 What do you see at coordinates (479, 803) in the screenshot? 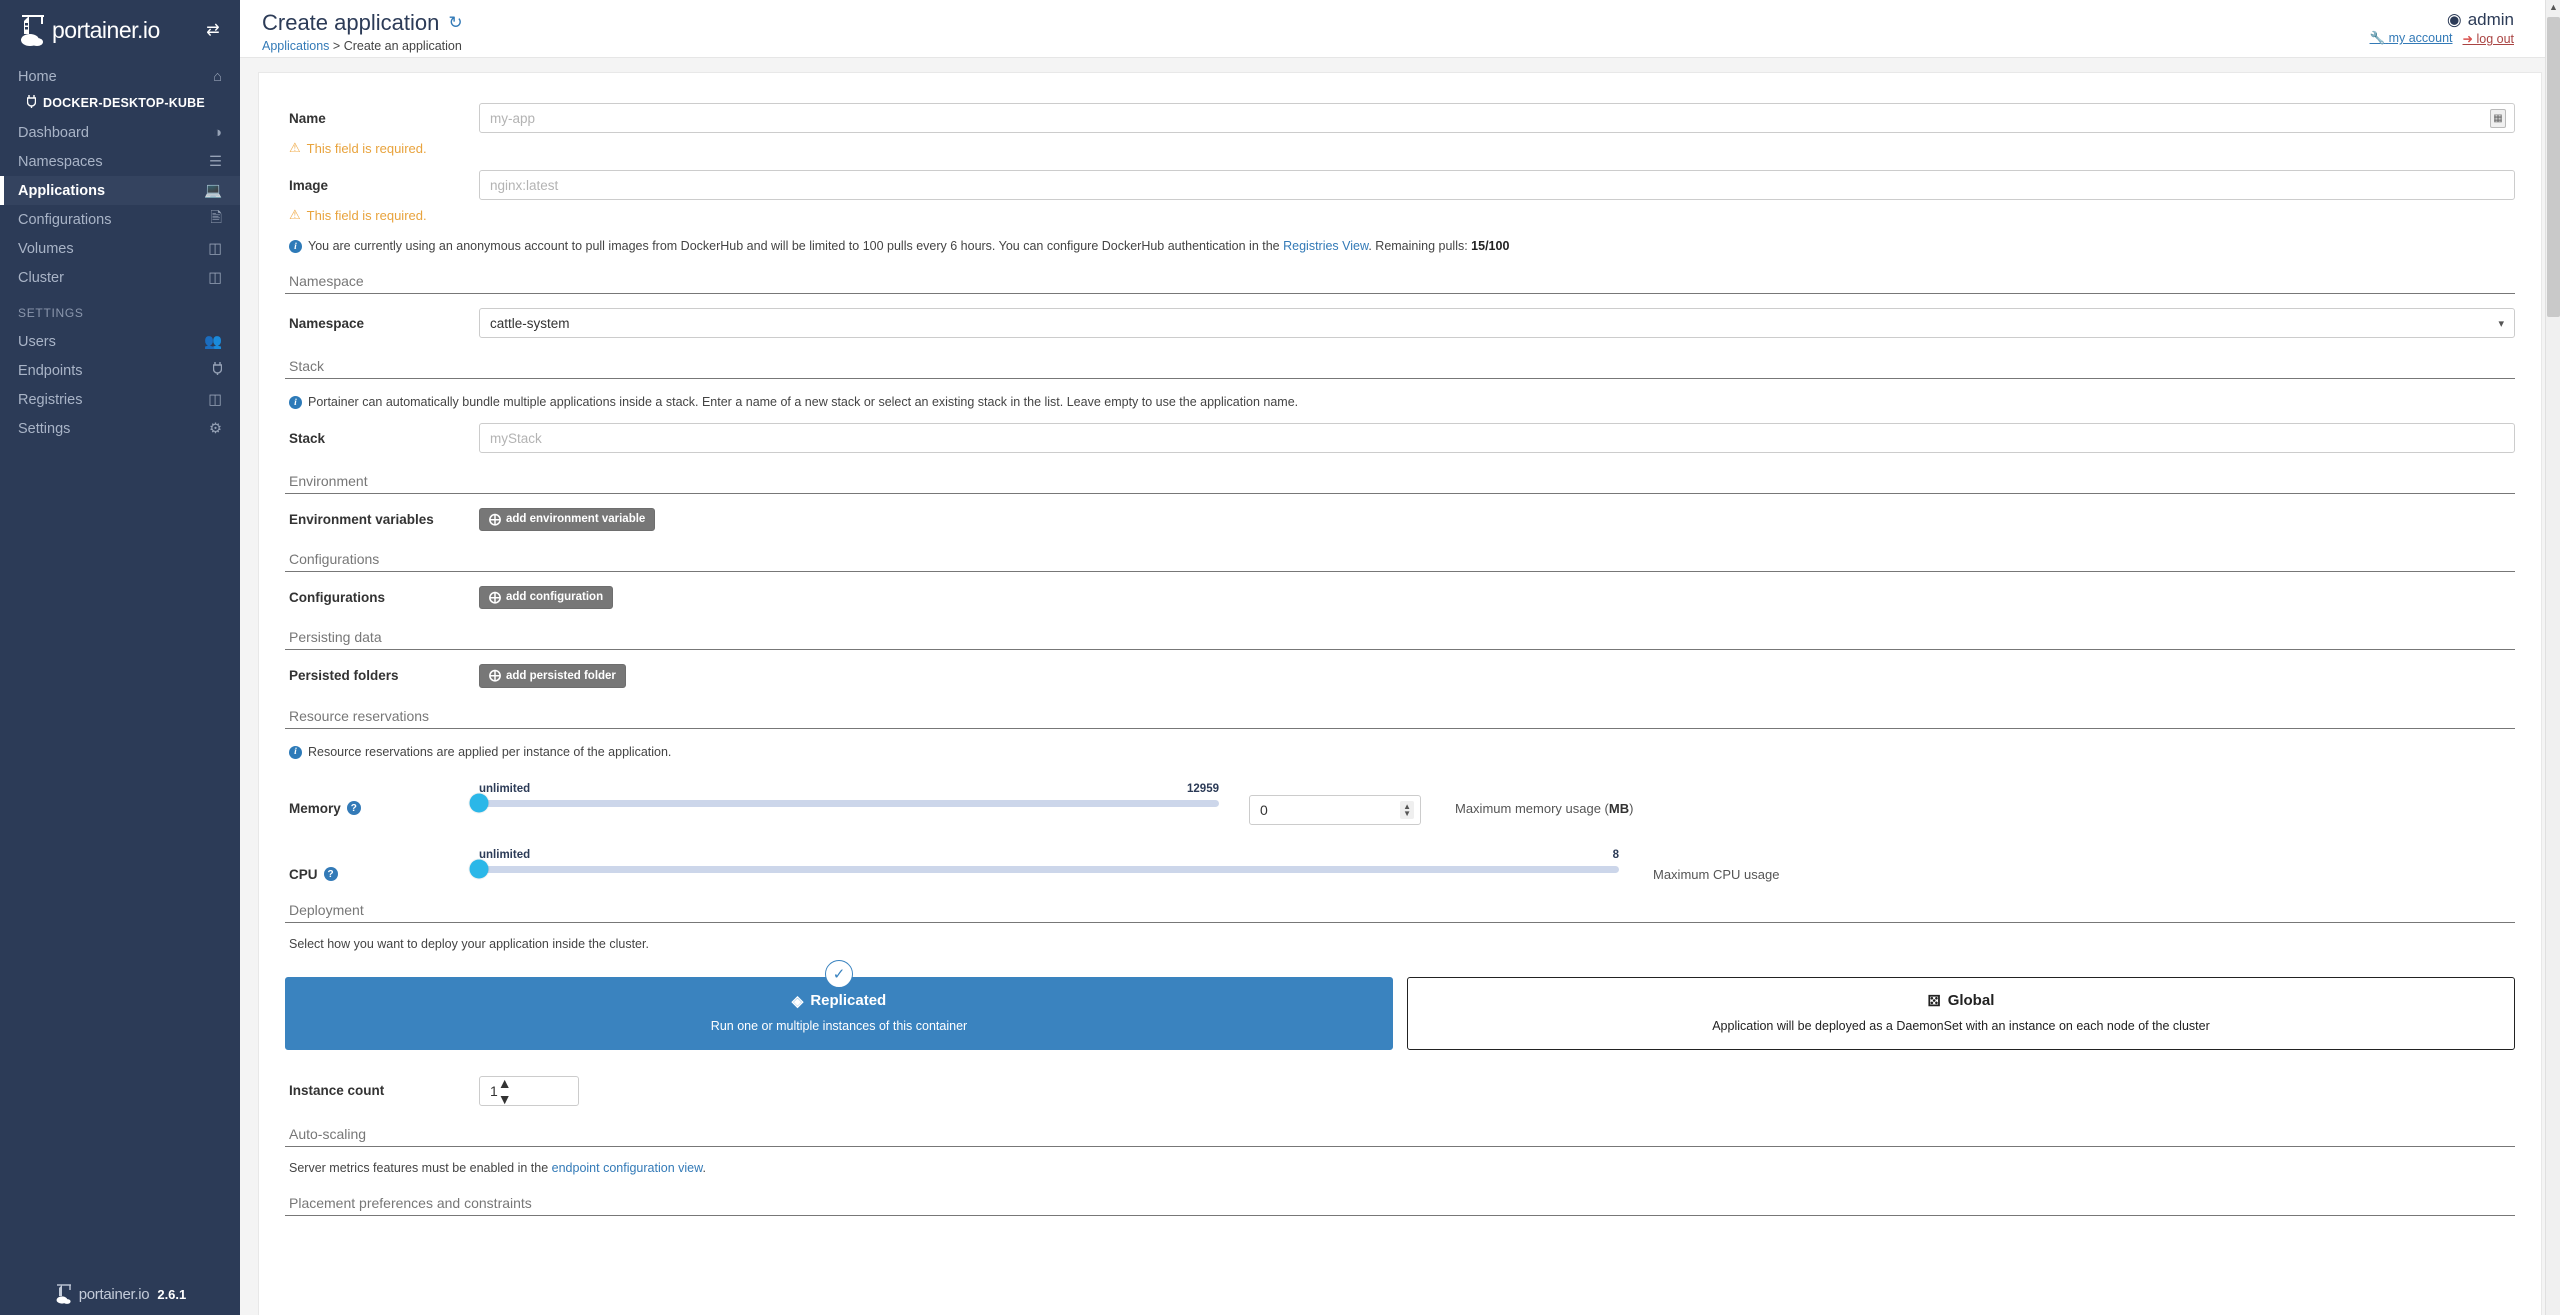
I see `memory-slider-knob` at bounding box center [479, 803].